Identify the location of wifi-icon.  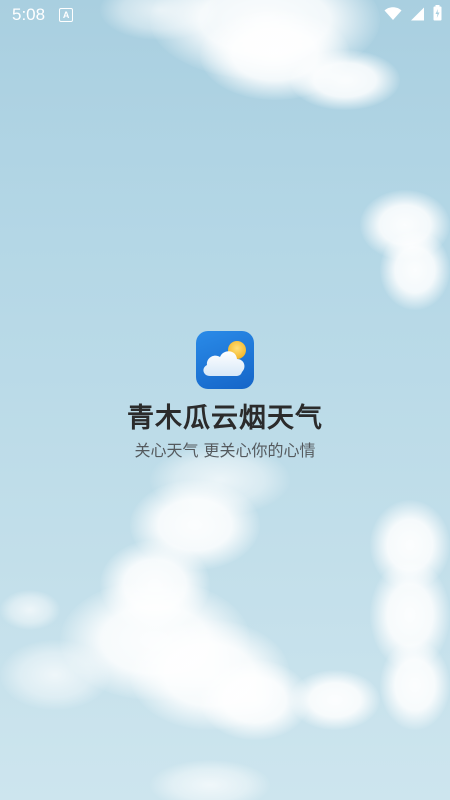
(393, 15).